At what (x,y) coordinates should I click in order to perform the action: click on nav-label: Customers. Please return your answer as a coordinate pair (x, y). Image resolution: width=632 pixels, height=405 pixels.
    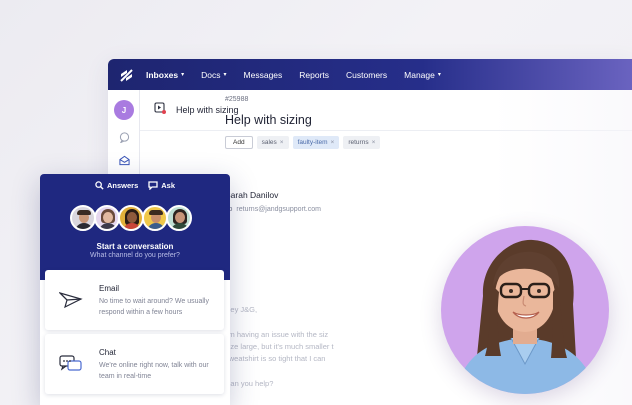
    Looking at the image, I should click on (367, 74).